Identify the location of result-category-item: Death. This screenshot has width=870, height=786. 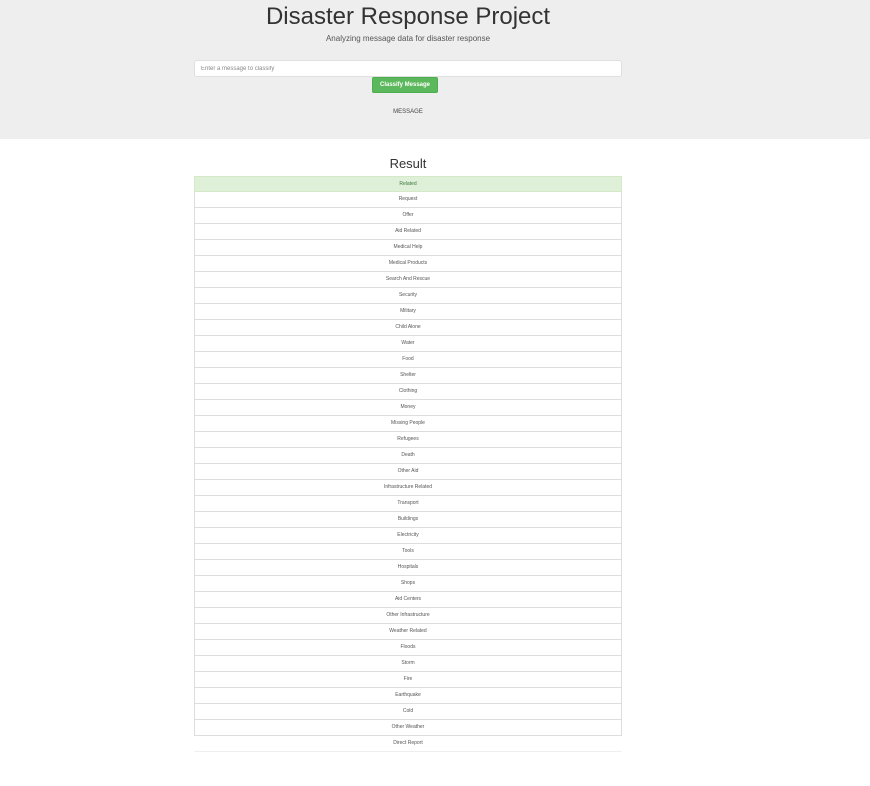
(408, 456).